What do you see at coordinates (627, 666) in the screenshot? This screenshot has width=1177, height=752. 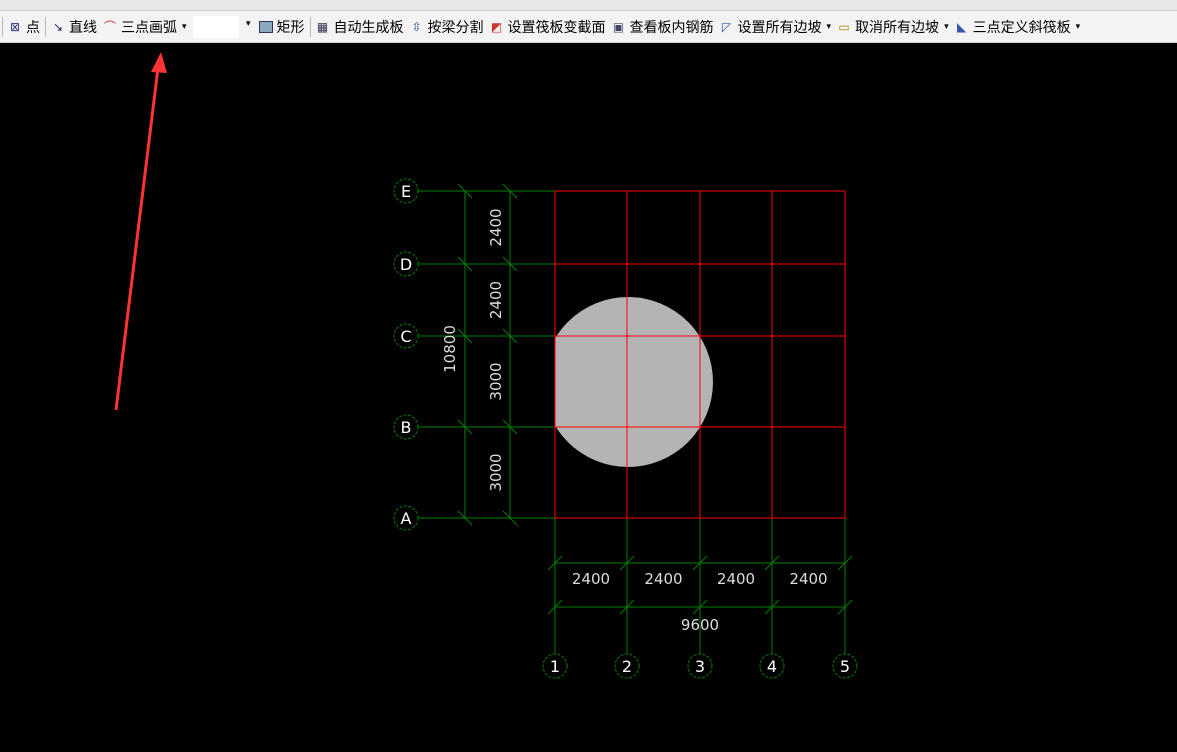 I see `col-axis-label: 2` at bounding box center [627, 666].